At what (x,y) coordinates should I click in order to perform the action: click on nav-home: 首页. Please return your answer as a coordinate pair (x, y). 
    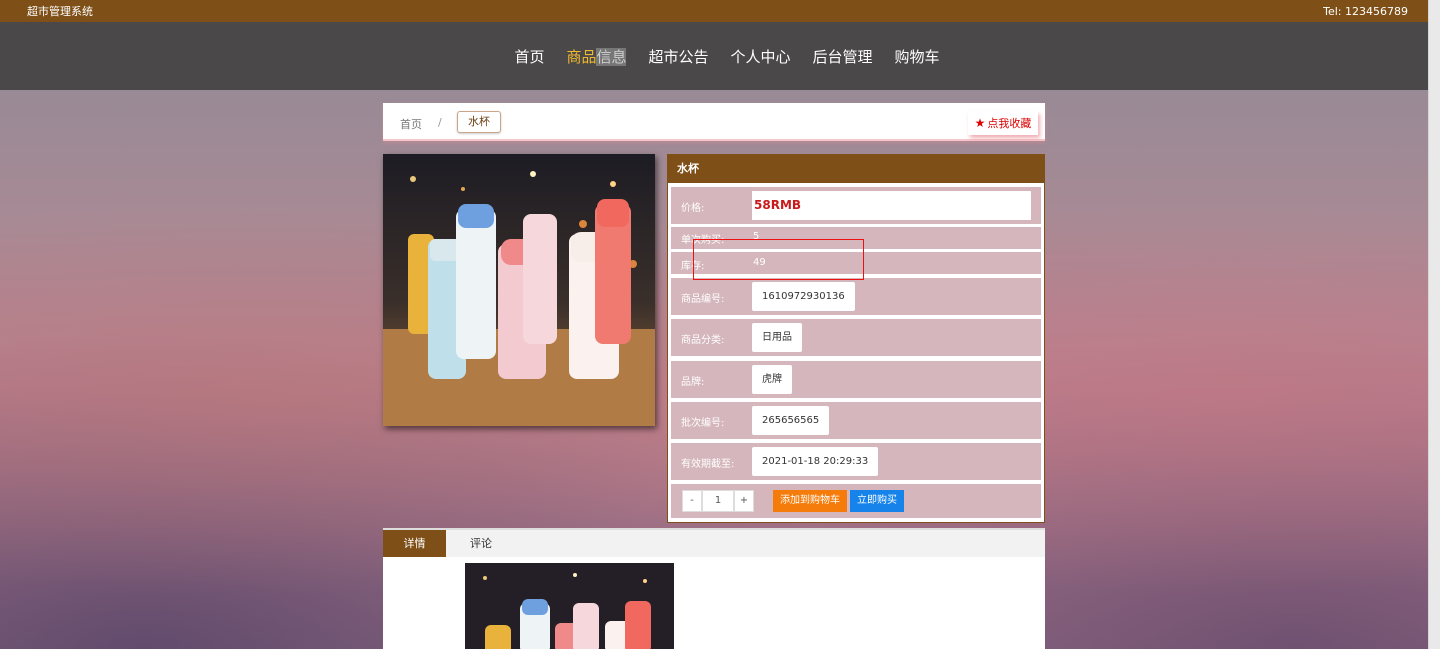
    Looking at the image, I should click on (529, 56).